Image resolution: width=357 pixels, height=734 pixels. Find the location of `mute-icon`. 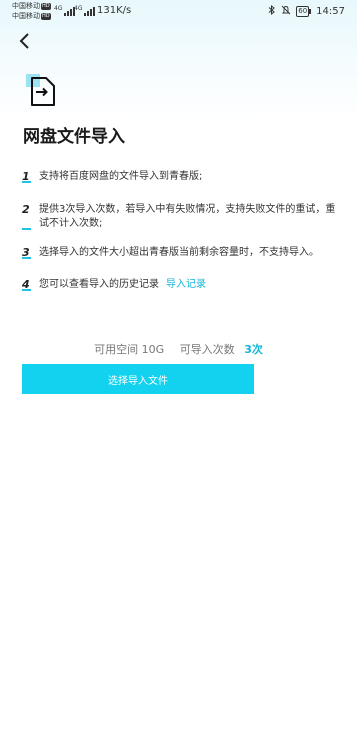

mute-icon is located at coordinates (286, 11).